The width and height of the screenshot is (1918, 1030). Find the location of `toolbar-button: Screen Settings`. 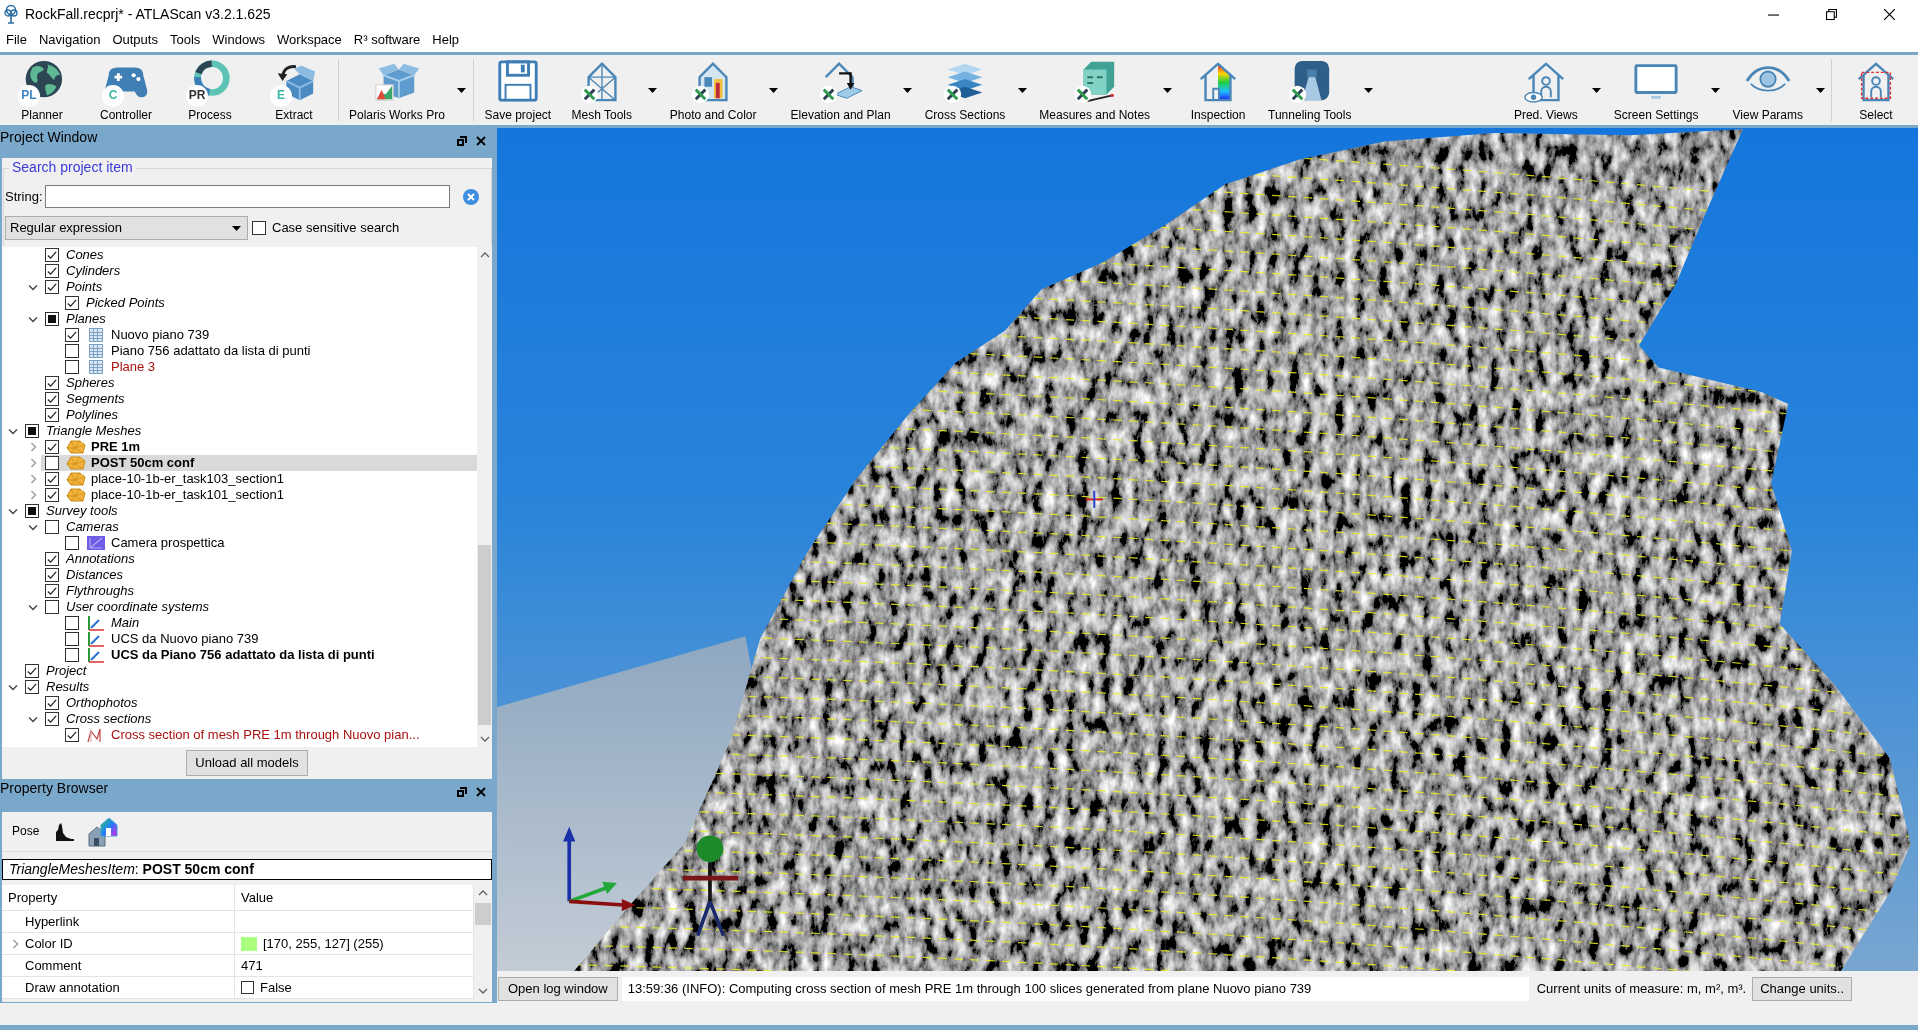

toolbar-button: Screen Settings is located at coordinates (1656, 90).